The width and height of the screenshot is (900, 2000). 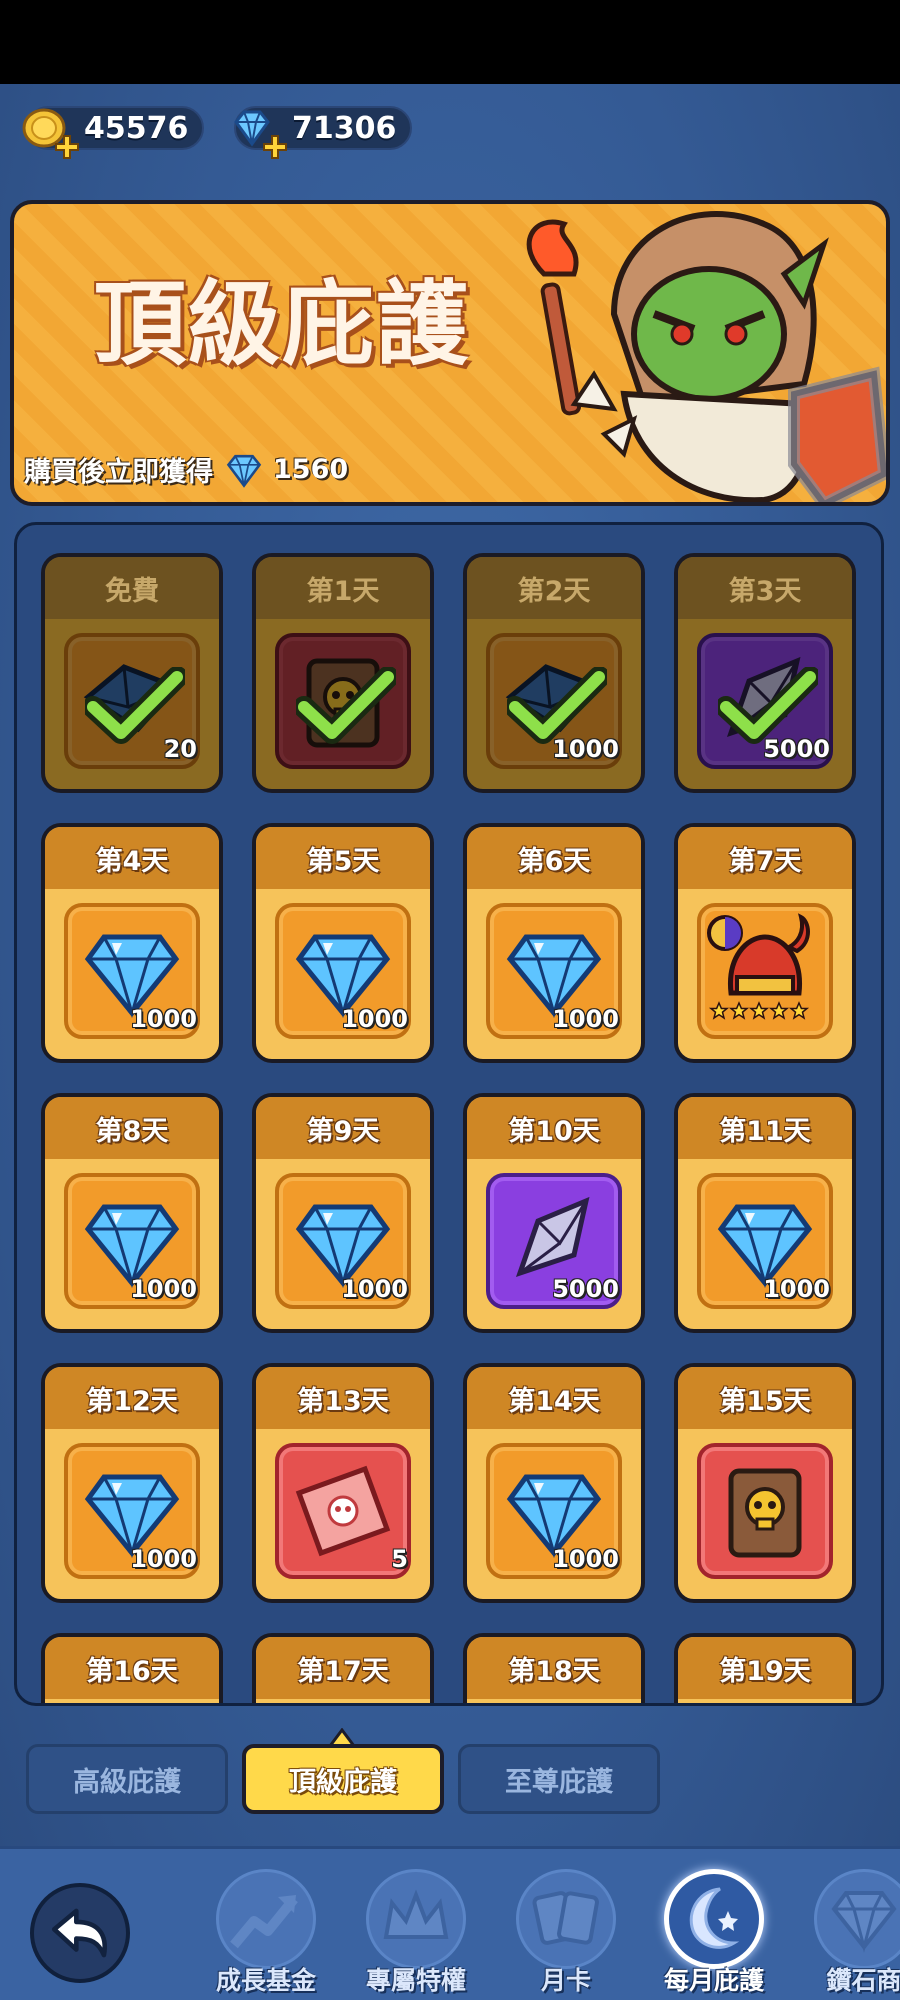 What do you see at coordinates (758, 966) in the screenshot?
I see `helmet-icon` at bounding box center [758, 966].